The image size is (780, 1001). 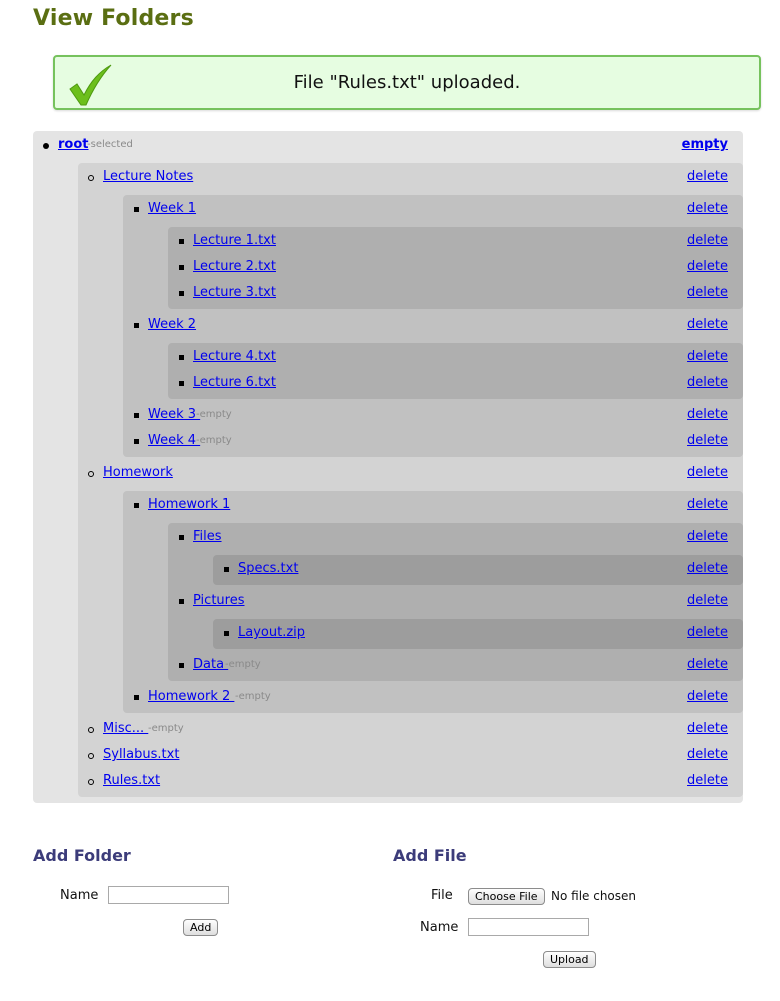 I want to click on folder-link: Data, so click(x=210, y=664).